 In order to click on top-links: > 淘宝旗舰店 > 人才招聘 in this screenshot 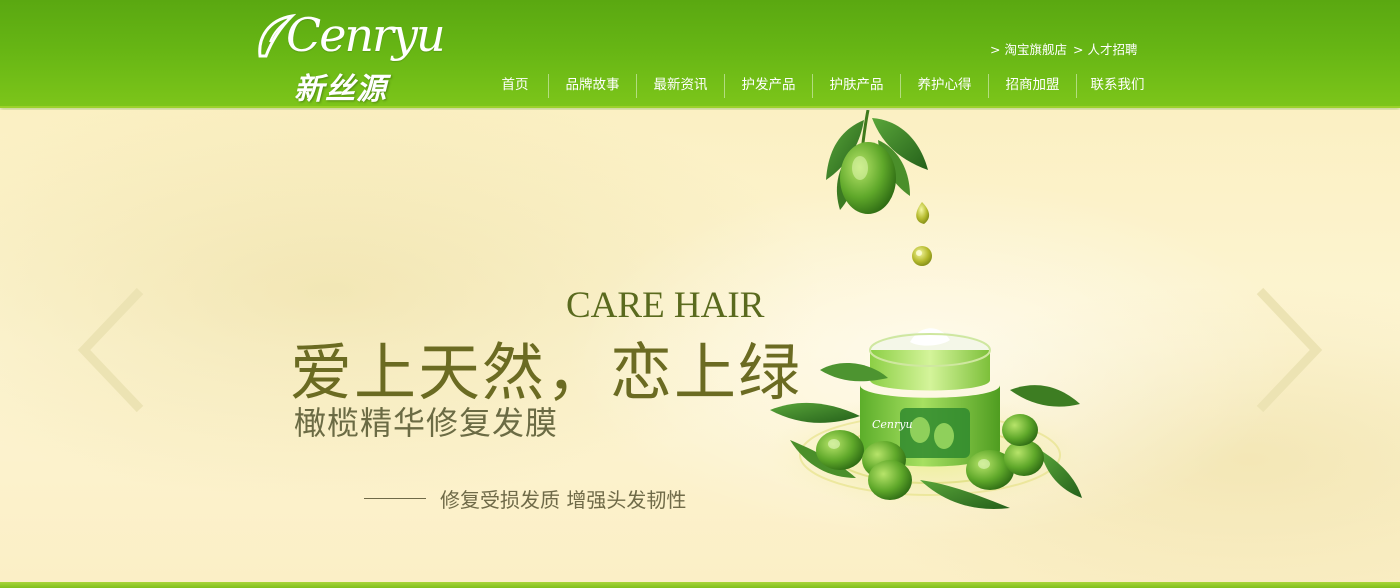, I will do `click(1064, 48)`.